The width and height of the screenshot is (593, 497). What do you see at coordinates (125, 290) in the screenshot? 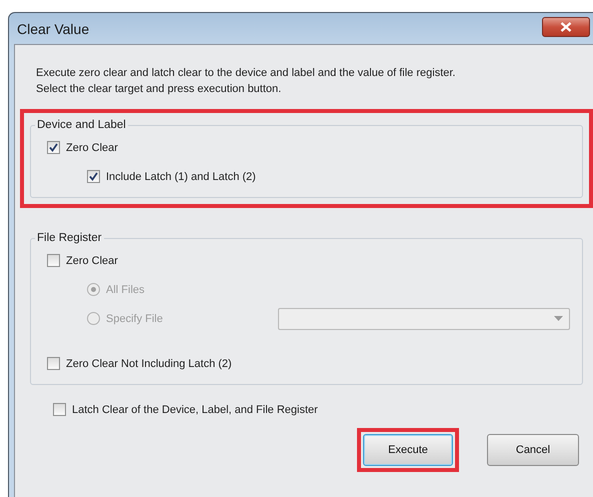
I see `radio-label: All Files` at bounding box center [125, 290].